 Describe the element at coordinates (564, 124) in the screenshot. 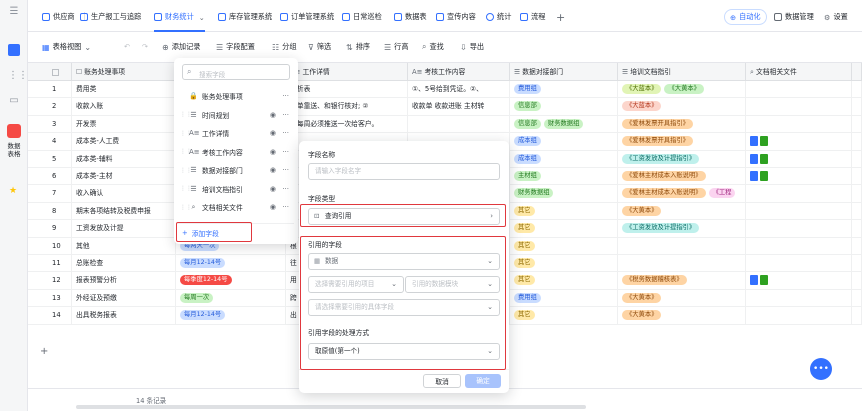

I see `dept-cell: 信息部 财务数据组` at that location.